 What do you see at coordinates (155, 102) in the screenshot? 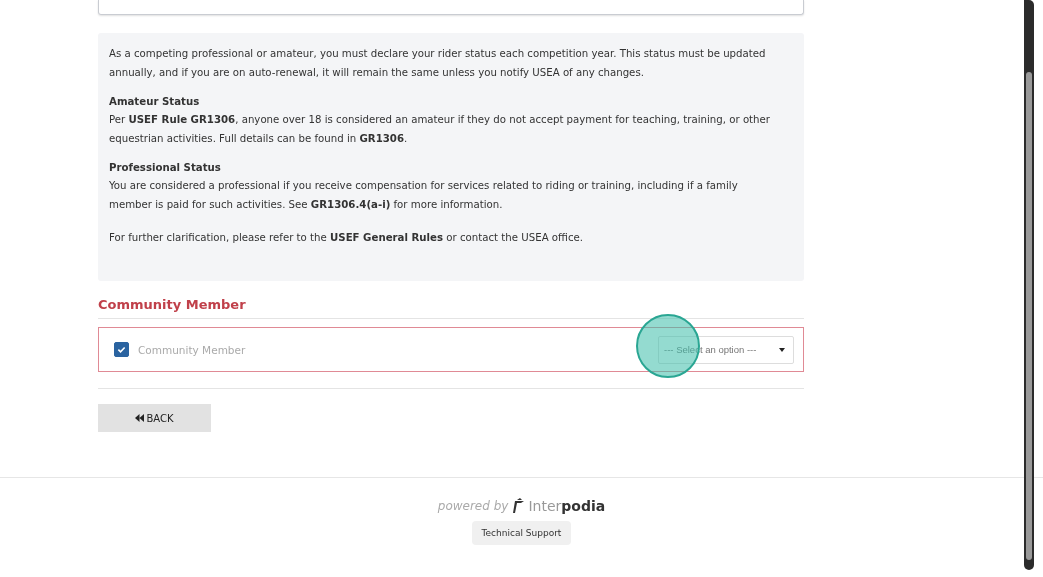
I see `section-title: Amateur Status` at bounding box center [155, 102].